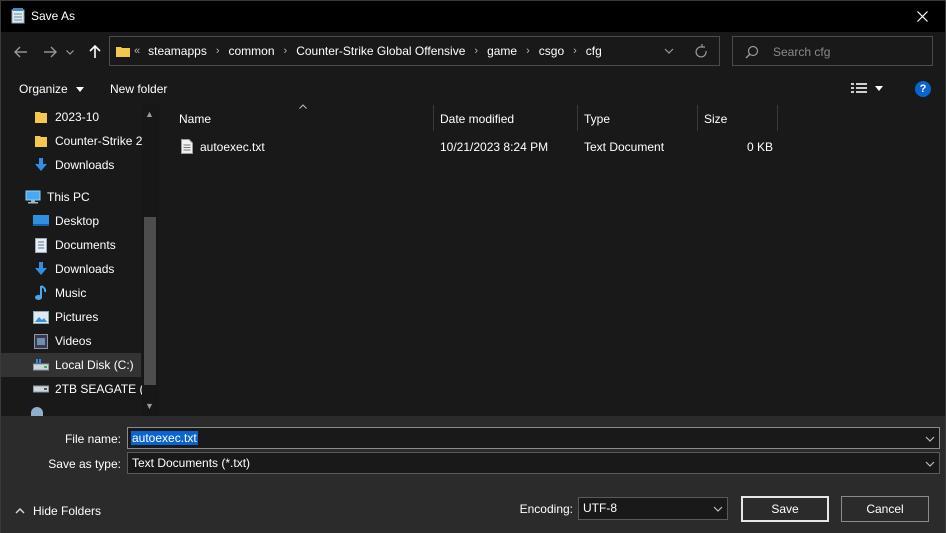 The width and height of the screenshot is (946, 533). Describe the element at coordinates (533, 463) in the screenshot. I see `save-as-type-select: Text Documents (*.txt)` at that location.